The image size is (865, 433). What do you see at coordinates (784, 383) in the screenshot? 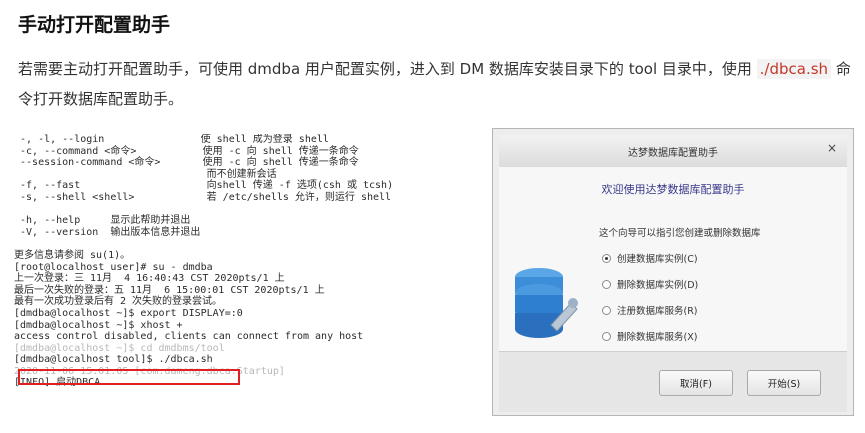
I see `start-button: 开始(S)` at bounding box center [784, 383].